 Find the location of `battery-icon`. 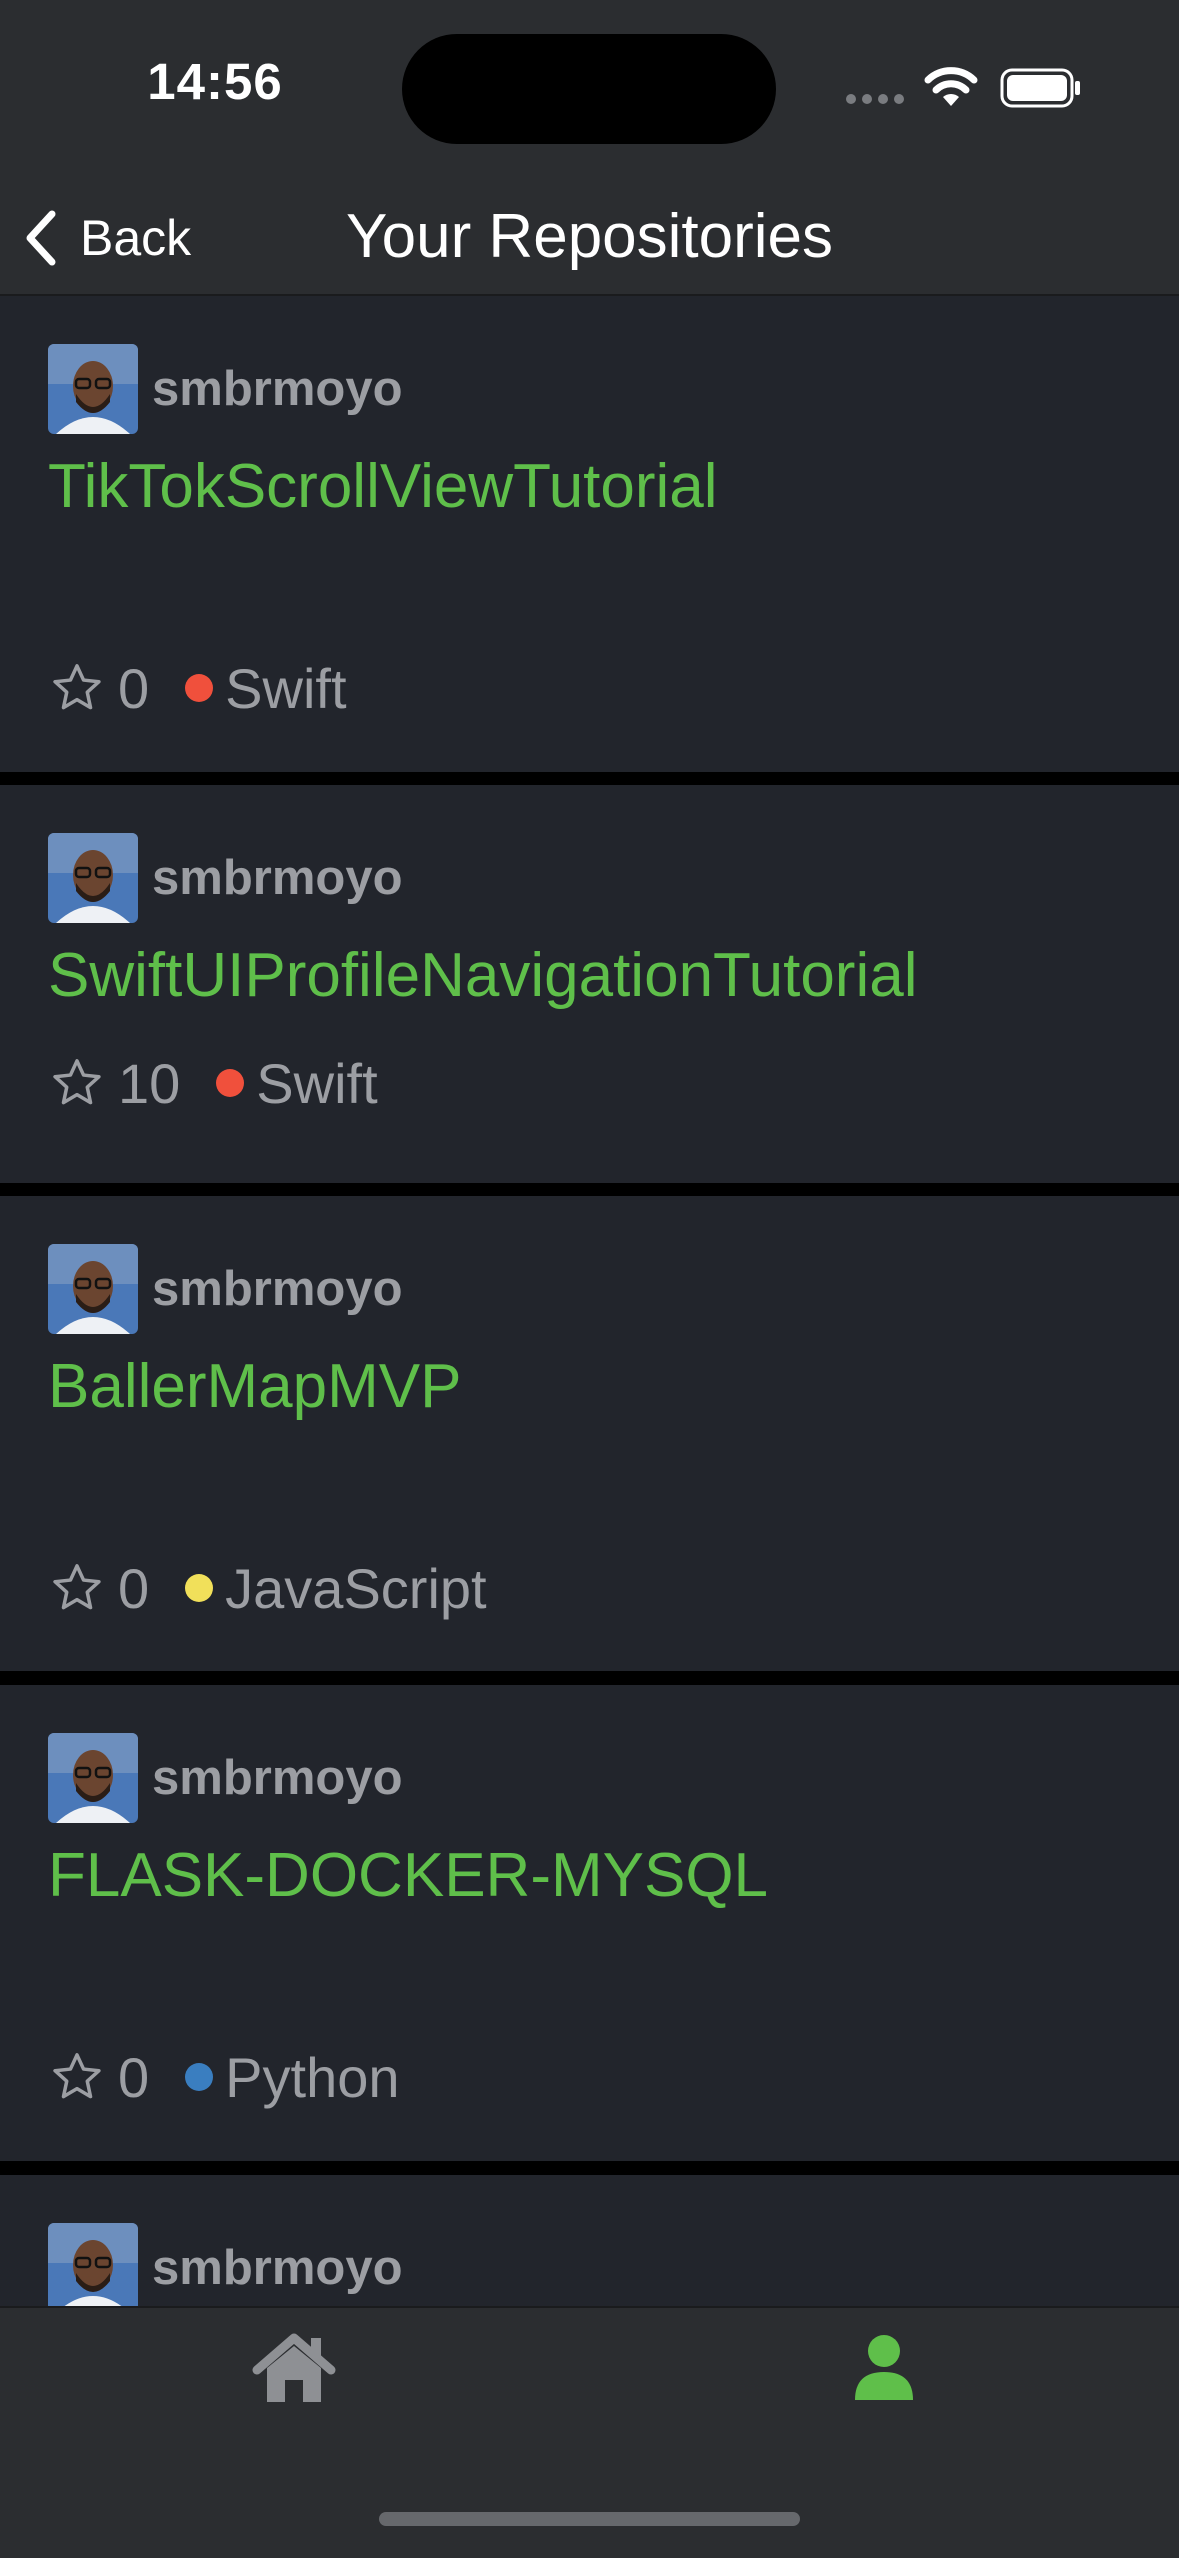

battery-icon is located at coordinates (1040, 88).